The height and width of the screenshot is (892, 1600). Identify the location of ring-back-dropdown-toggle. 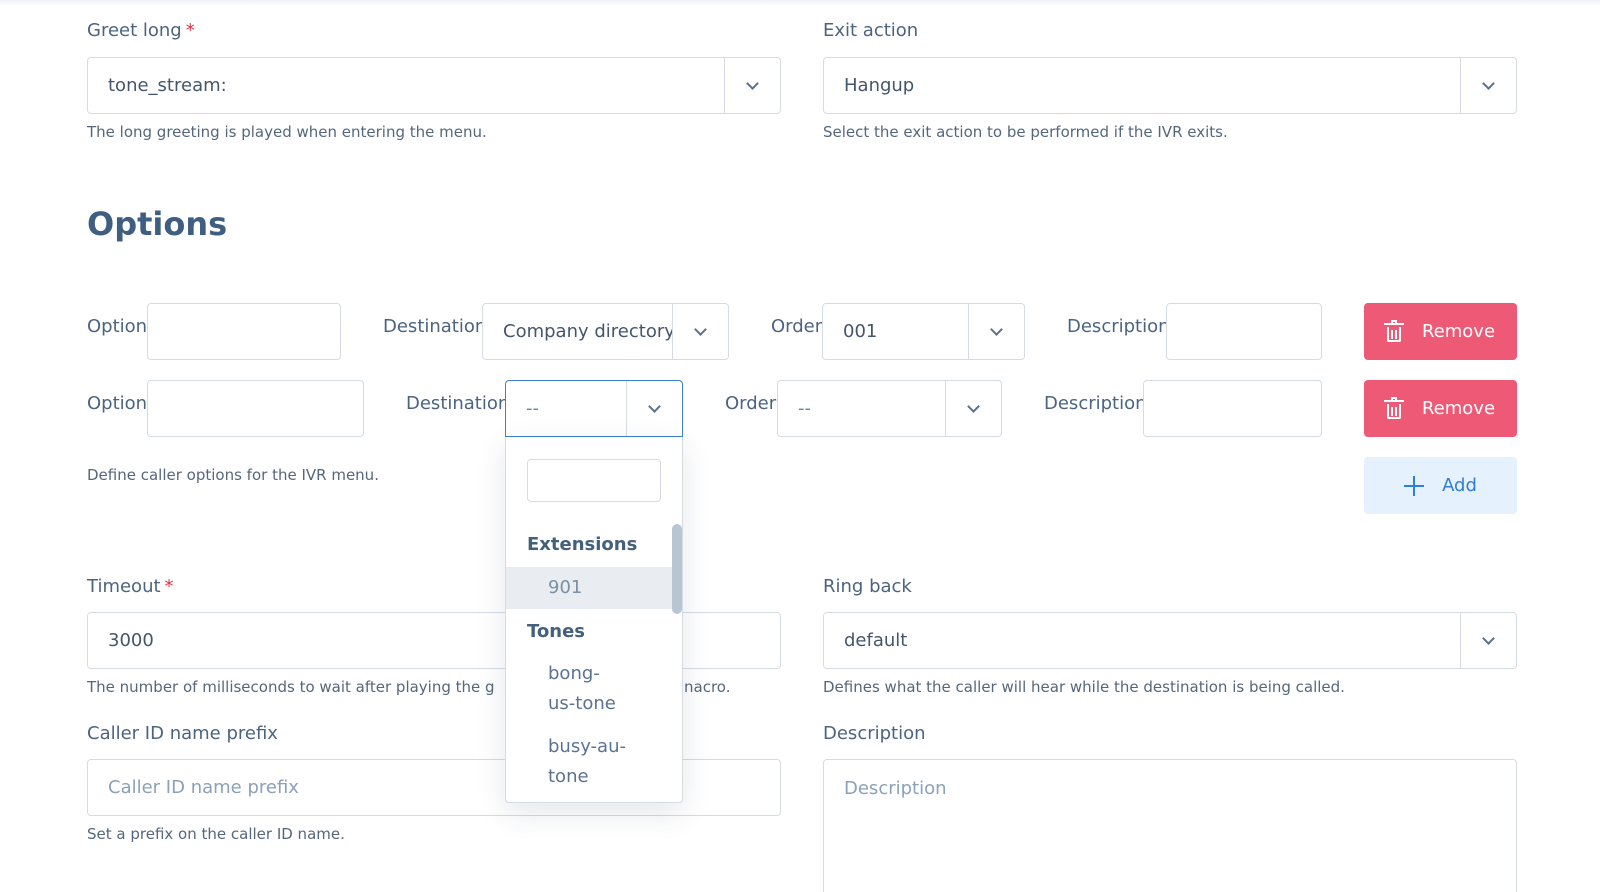
(1488, 640).